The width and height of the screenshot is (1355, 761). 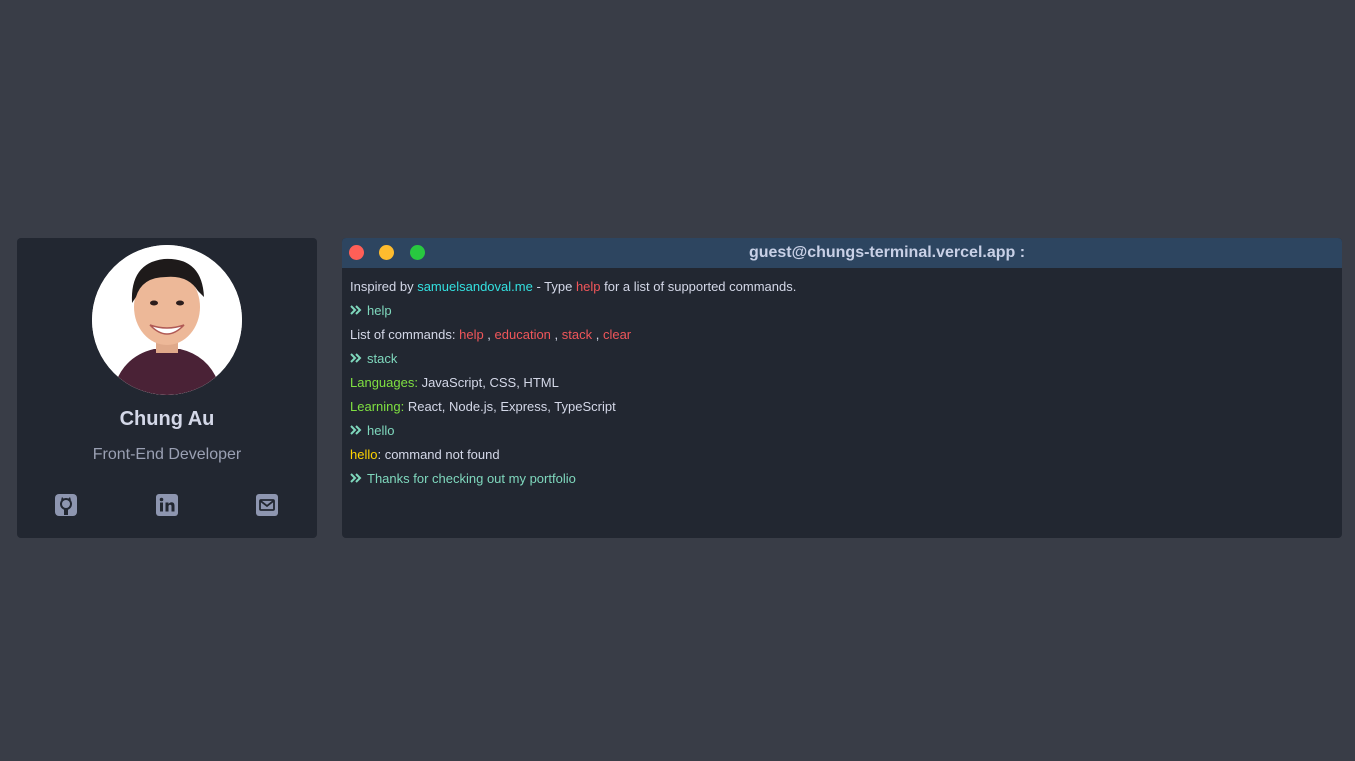 I want to click on error-command: hello, so click(x=364, y=454).